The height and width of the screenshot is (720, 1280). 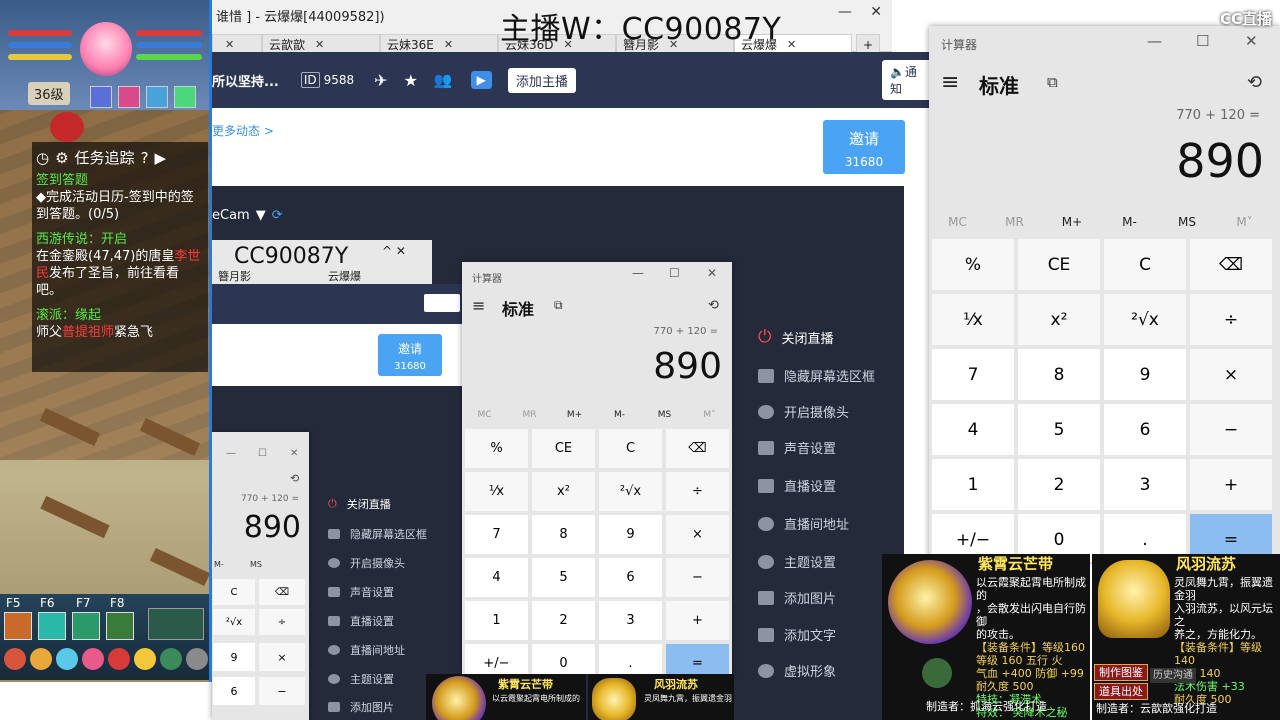 I want to click on minimize-icon: —, so click(x=845, y=12).